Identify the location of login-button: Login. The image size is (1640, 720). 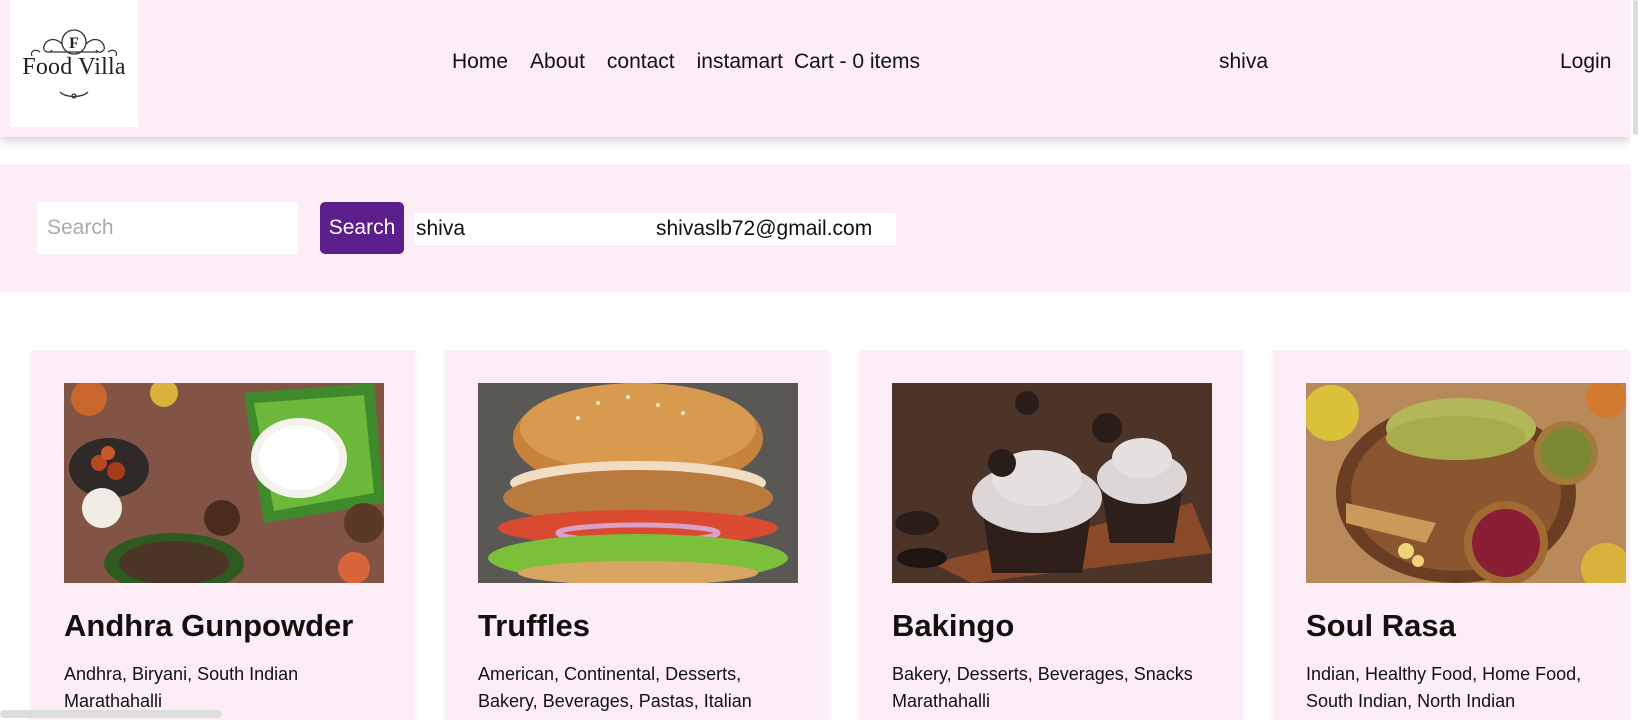
(1585, 62).